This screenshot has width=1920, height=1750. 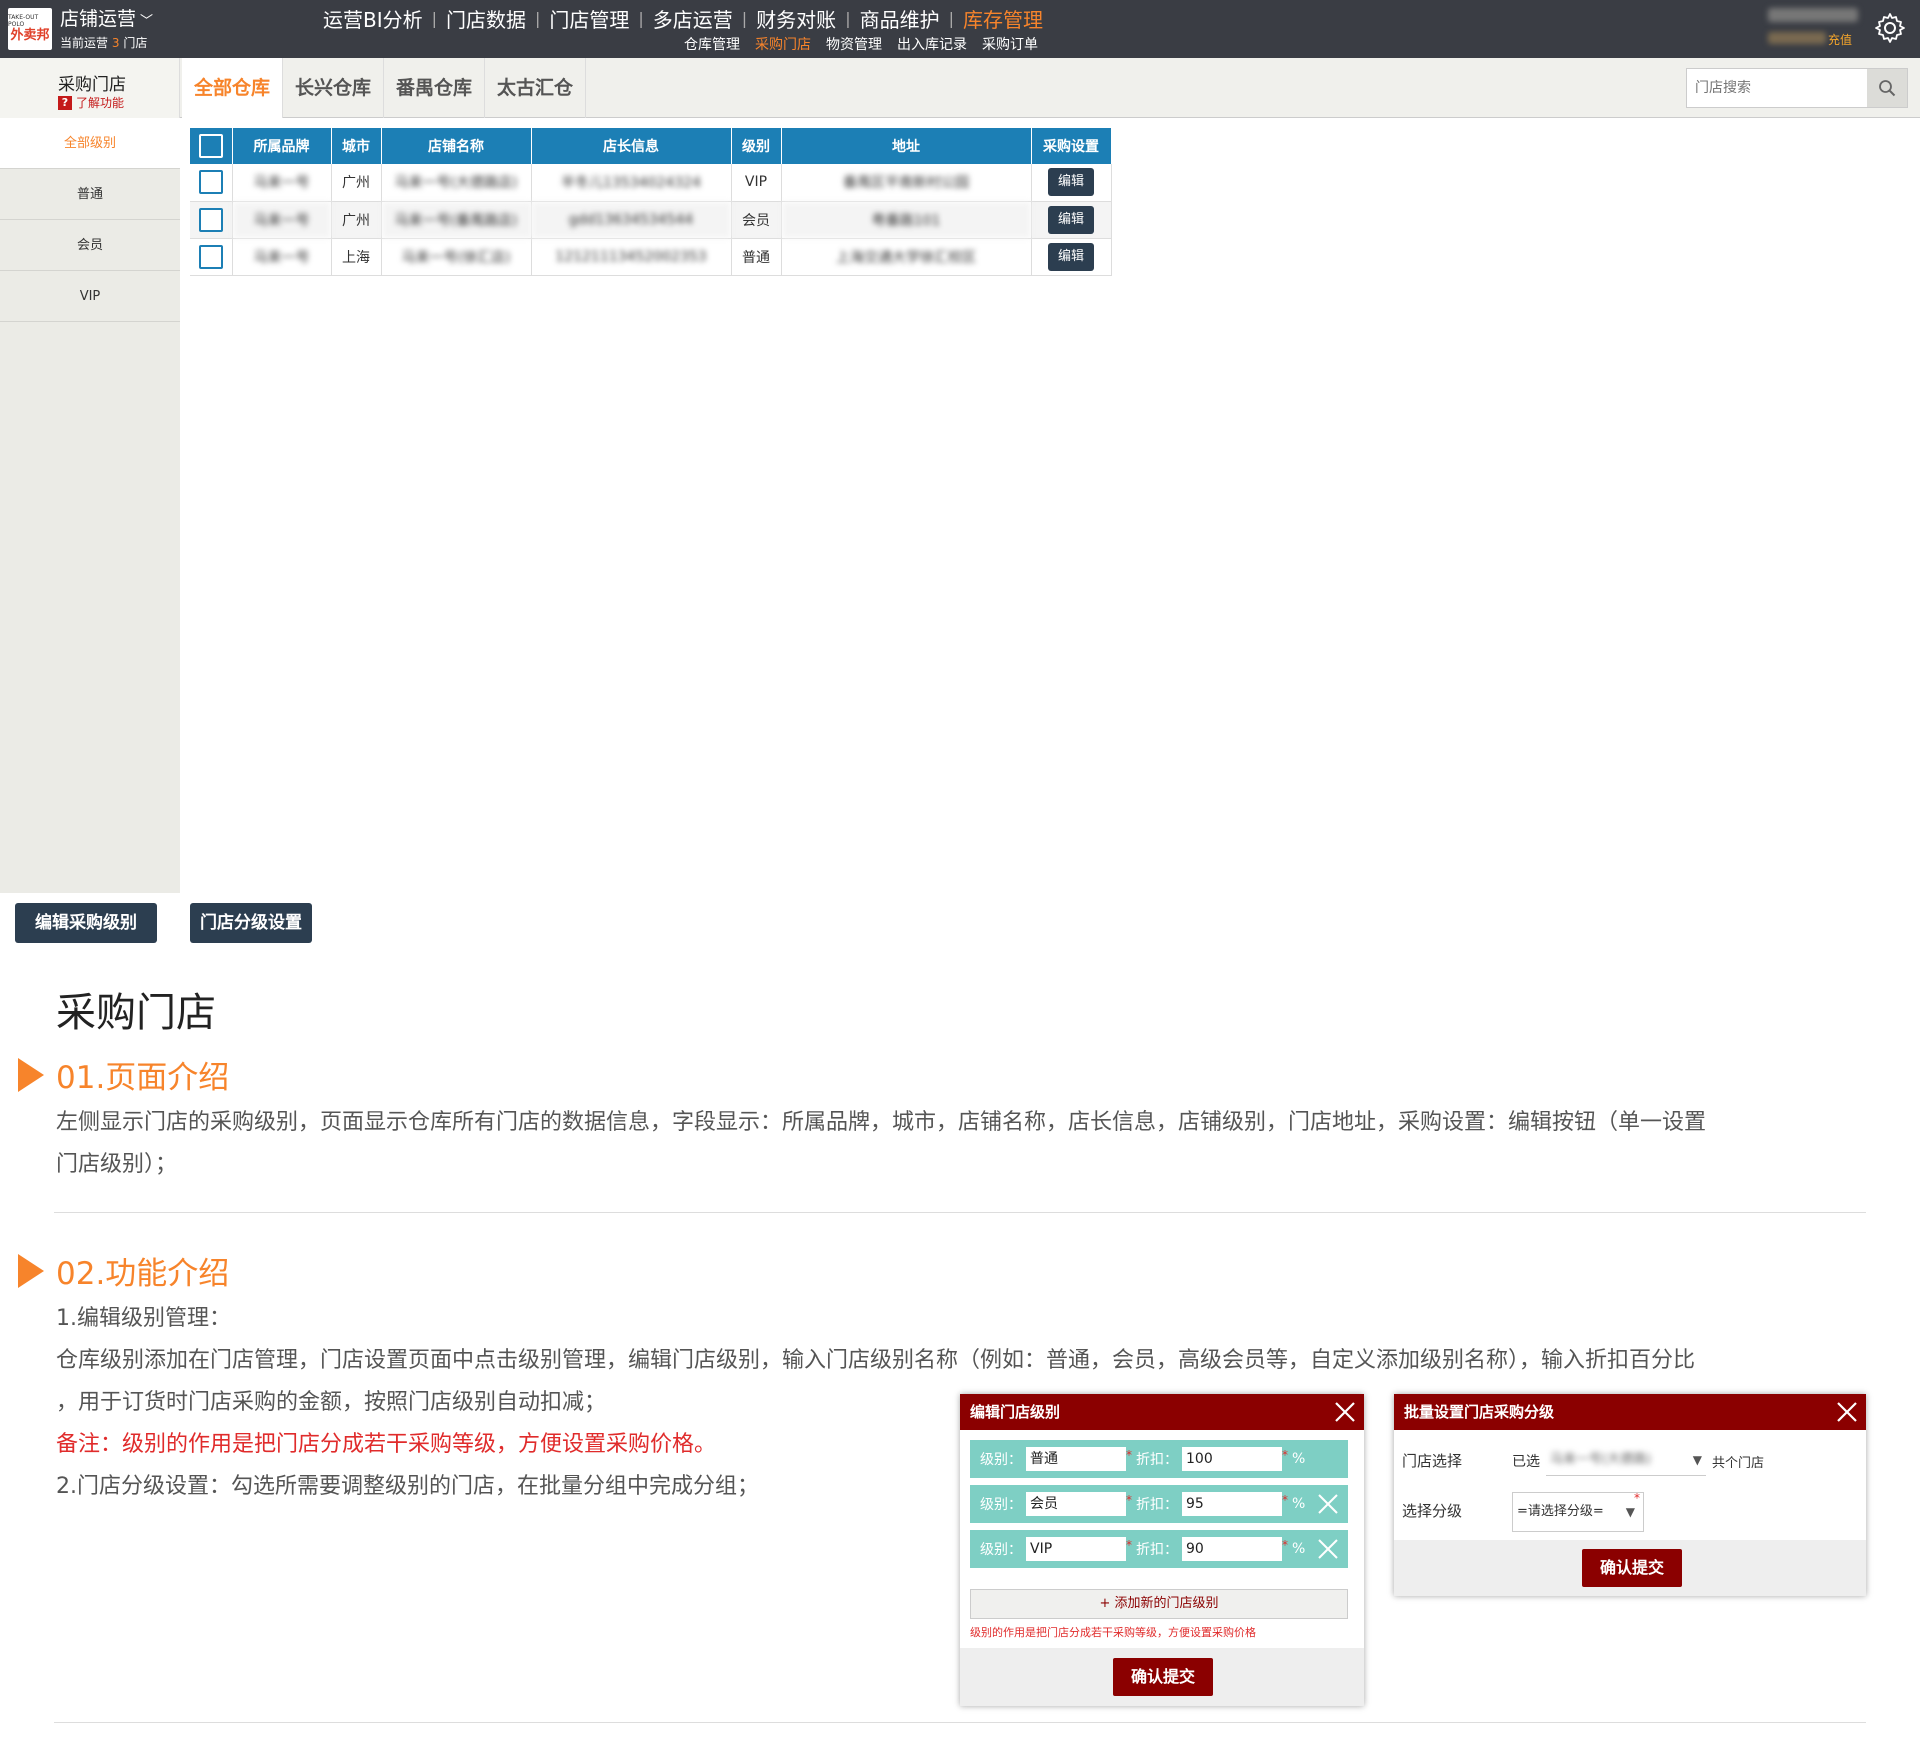 I want to click on select-all-checkbox, so click(x=210, y=146).